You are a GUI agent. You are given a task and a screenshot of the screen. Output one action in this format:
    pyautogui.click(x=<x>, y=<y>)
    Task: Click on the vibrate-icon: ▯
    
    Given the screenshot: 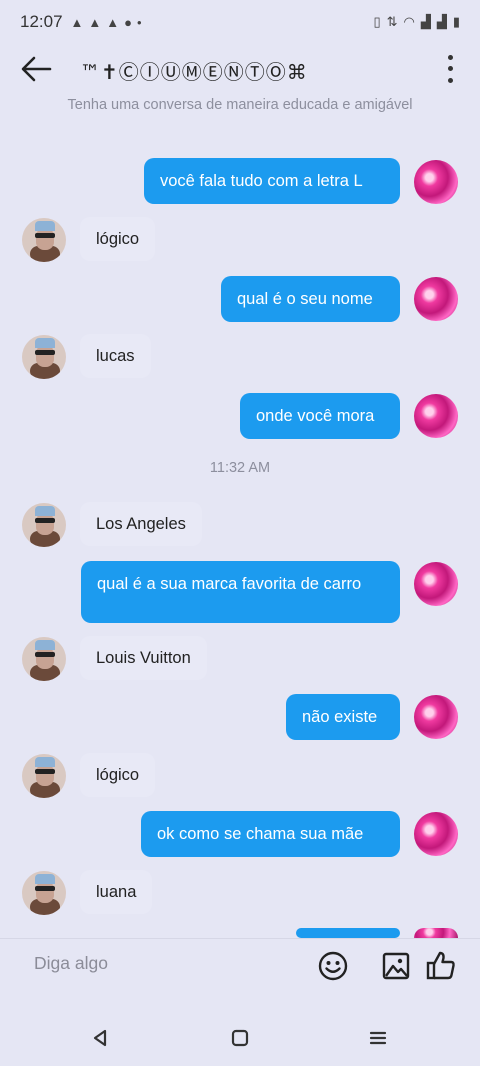 What is the action you would take?
    pyautogui.click(x=377, y=21)
    